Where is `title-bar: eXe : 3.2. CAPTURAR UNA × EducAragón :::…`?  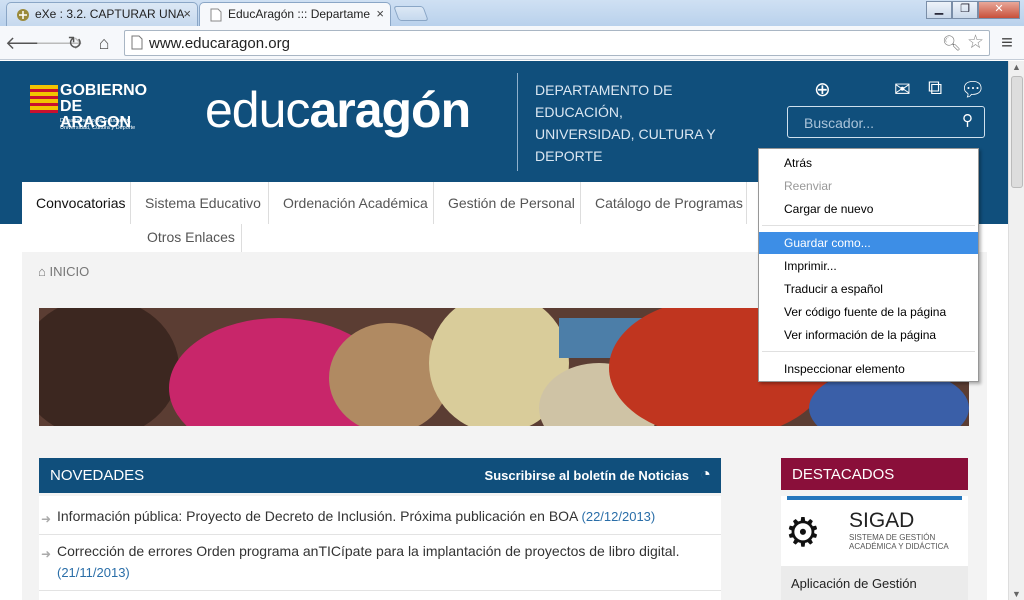
title-bar: eXe : 3.2. CAPTURAR UNA × EducAragón :::… is located at coordinates (512, 13).